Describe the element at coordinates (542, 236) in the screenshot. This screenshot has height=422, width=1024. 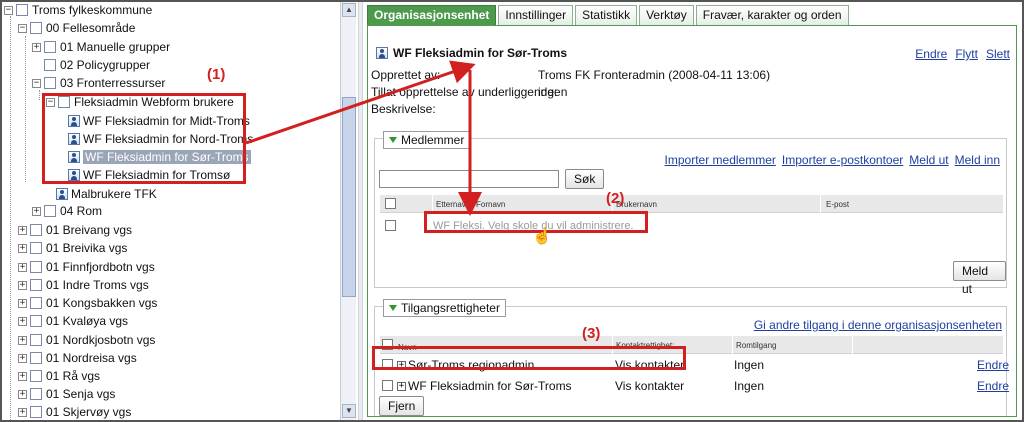
I see `hand-cursor-icon: ☝` at that location.